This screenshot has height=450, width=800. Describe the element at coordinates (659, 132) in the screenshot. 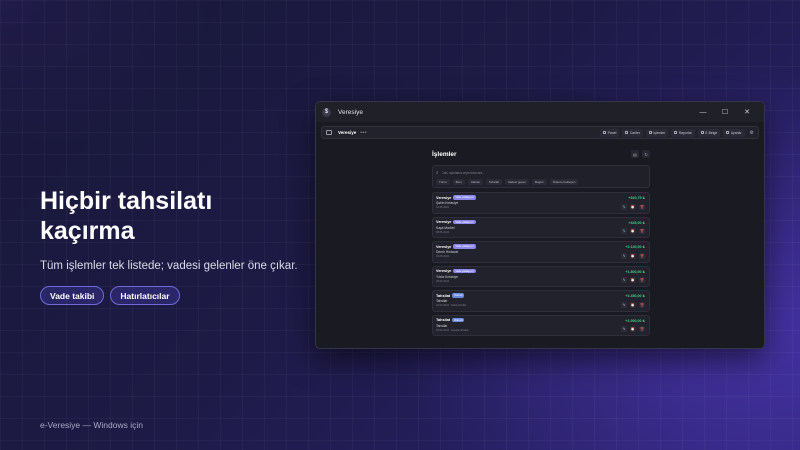

I see `nav-label: İşlemler` at that location.